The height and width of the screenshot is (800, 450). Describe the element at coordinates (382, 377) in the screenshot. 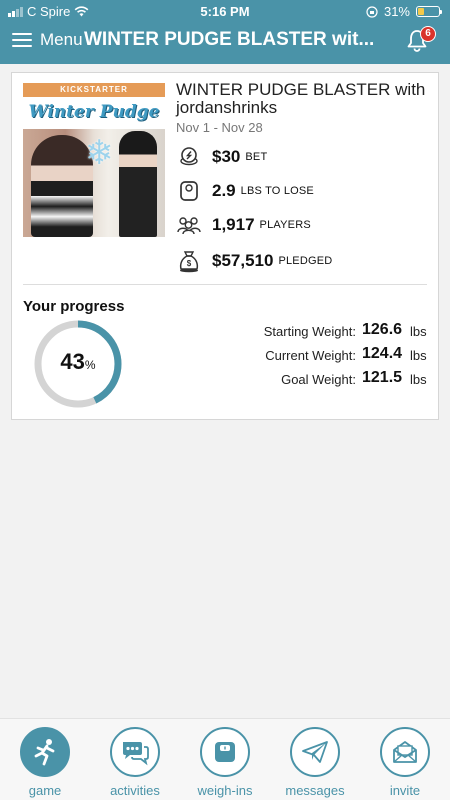

I see `goal-weight-value: 121.5` at that location.